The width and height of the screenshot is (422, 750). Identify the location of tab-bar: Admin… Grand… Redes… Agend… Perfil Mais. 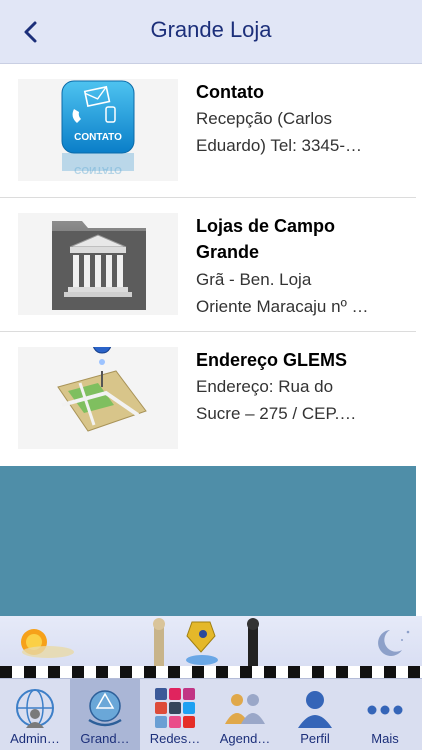
(211, 714).